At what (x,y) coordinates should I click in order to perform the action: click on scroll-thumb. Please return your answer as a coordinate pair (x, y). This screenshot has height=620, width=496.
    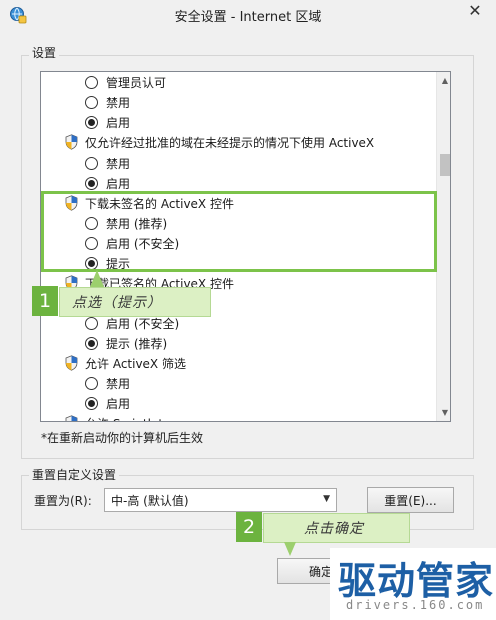
    Looking at the image, I should click on (445, 165).